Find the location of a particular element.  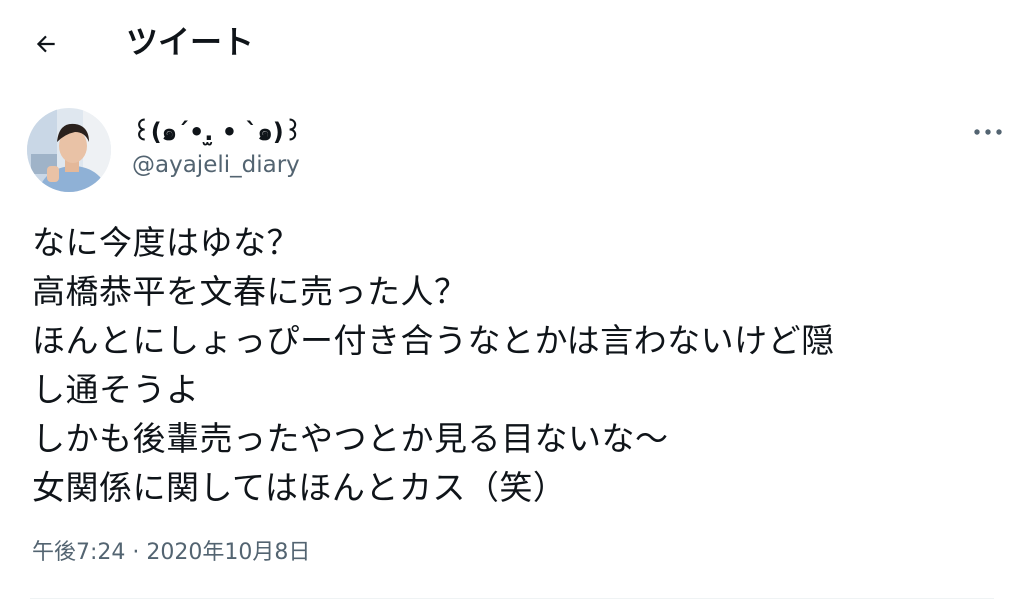

arrow-left-icon is located at coordinates (45, 44).